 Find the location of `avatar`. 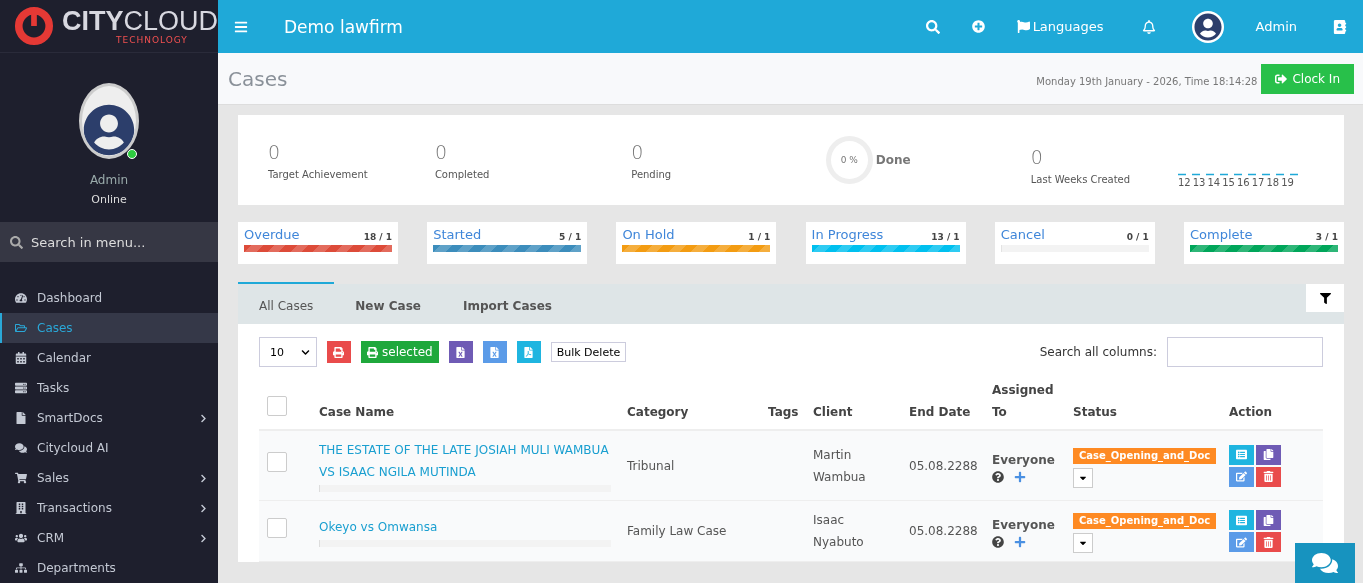

avatar is located at coordinates (1207, 26).